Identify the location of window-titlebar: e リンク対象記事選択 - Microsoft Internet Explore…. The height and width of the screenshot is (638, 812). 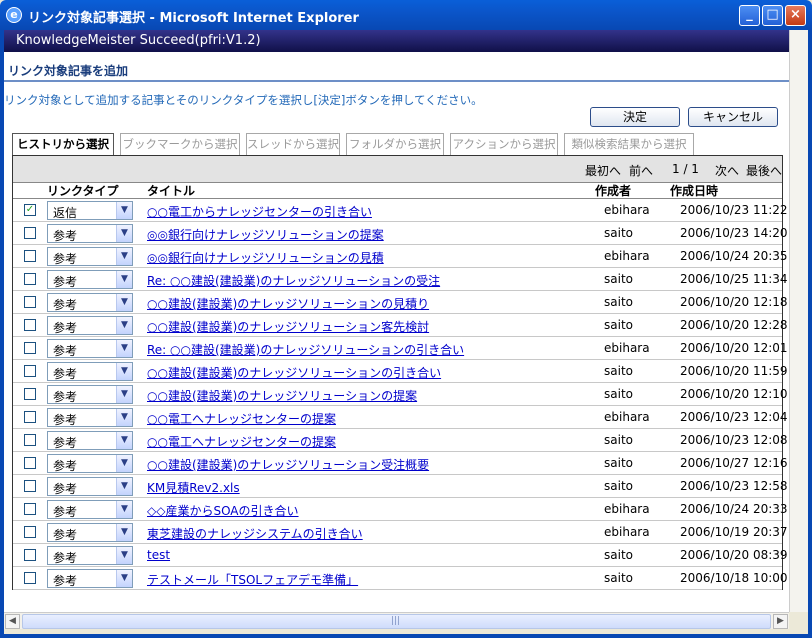
(406, 15).